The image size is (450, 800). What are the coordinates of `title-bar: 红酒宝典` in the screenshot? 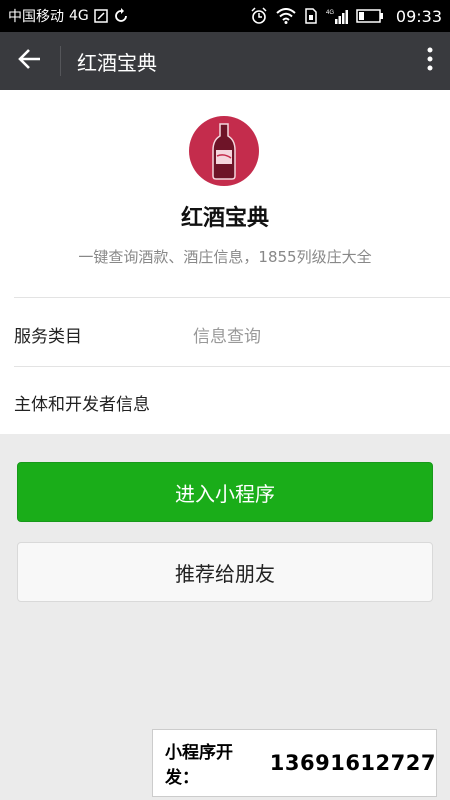 It's located at (225, 61).